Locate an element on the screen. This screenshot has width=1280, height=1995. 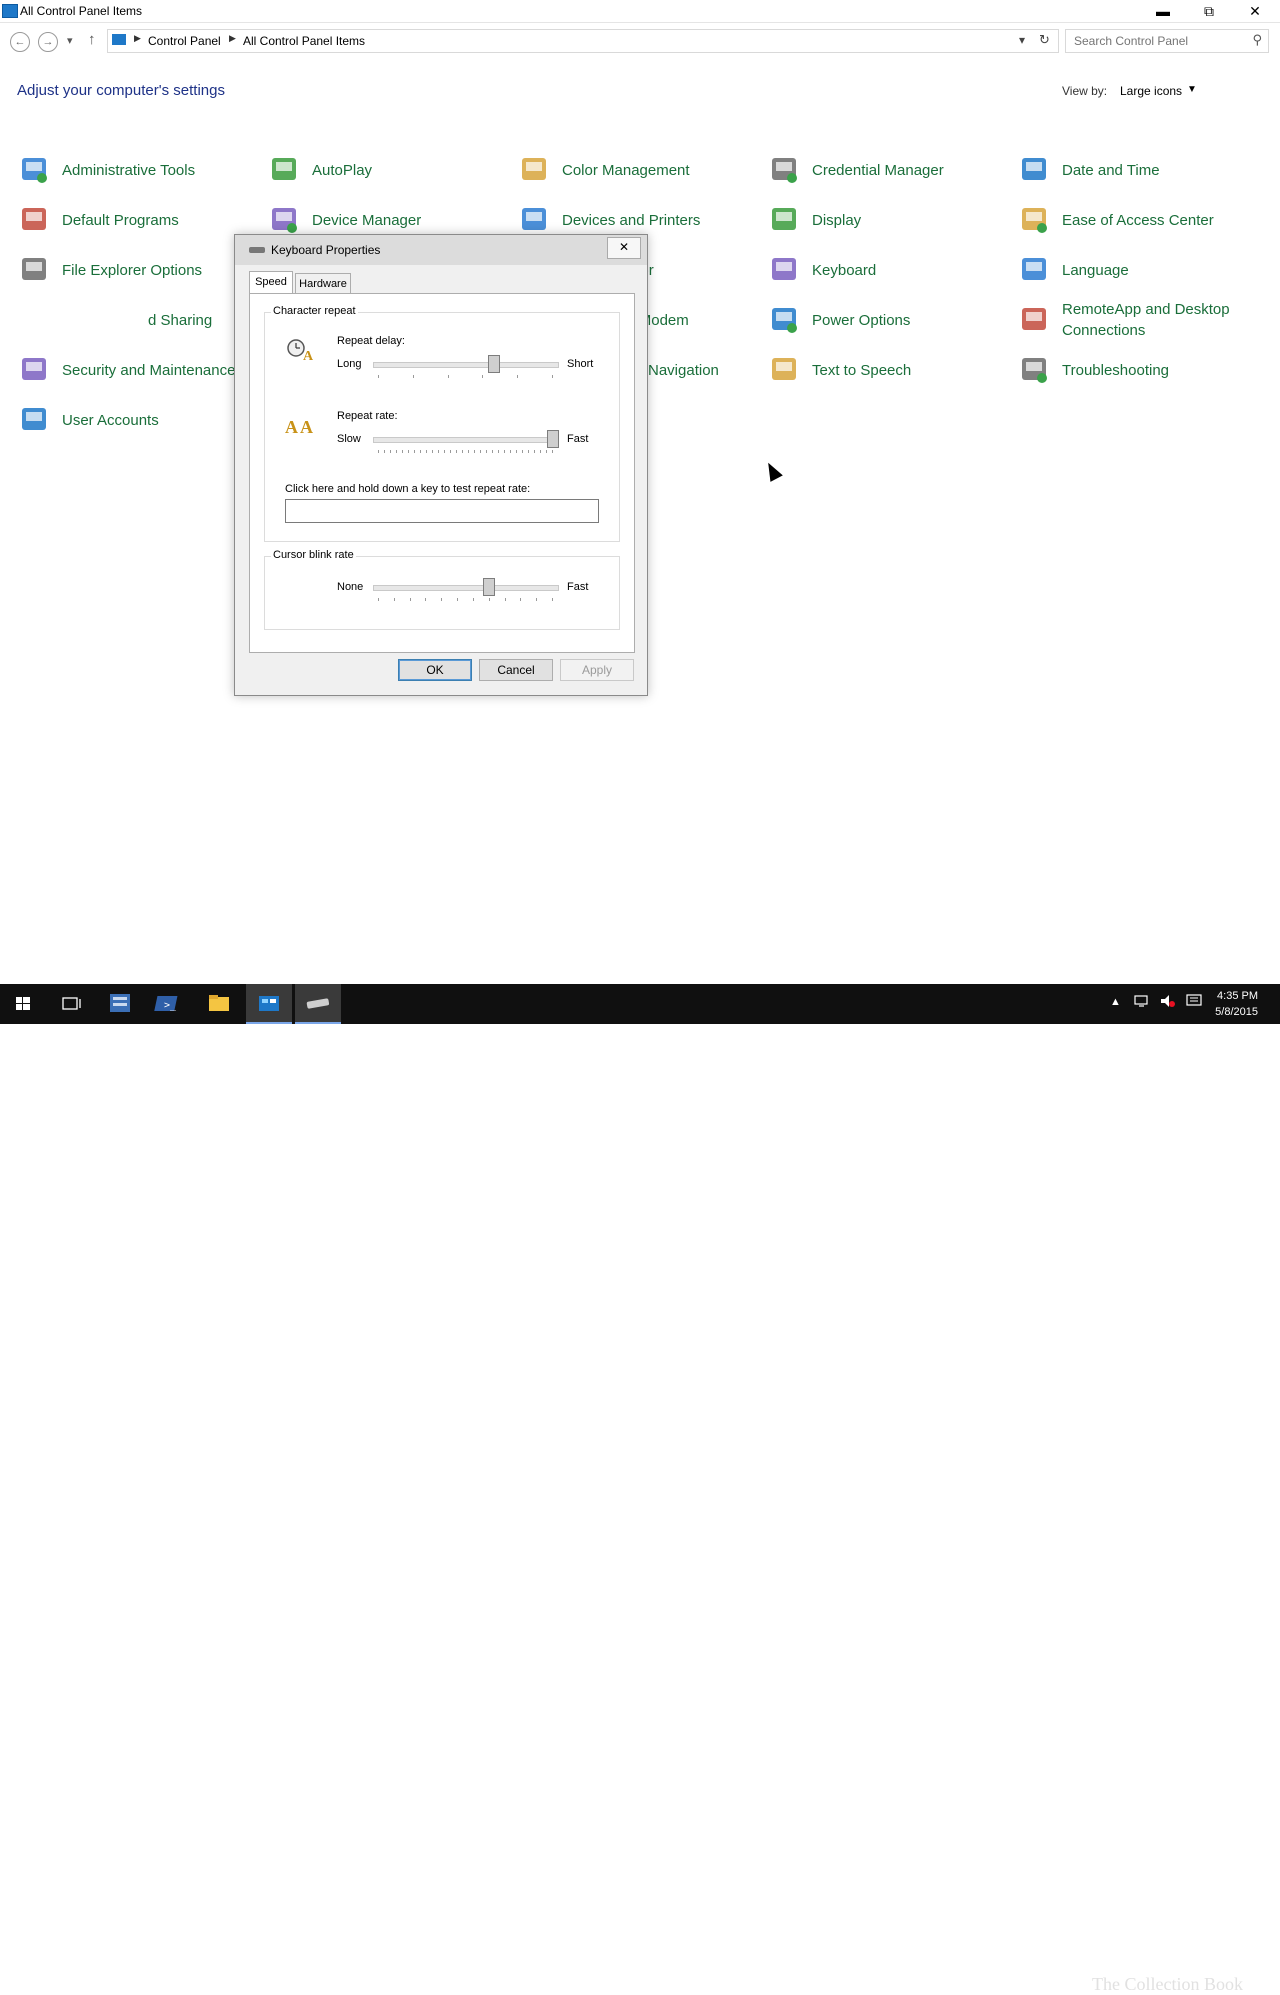
control-panel-item: RemoteApp and Desktop Connections is located at coordinates (1136, 320).